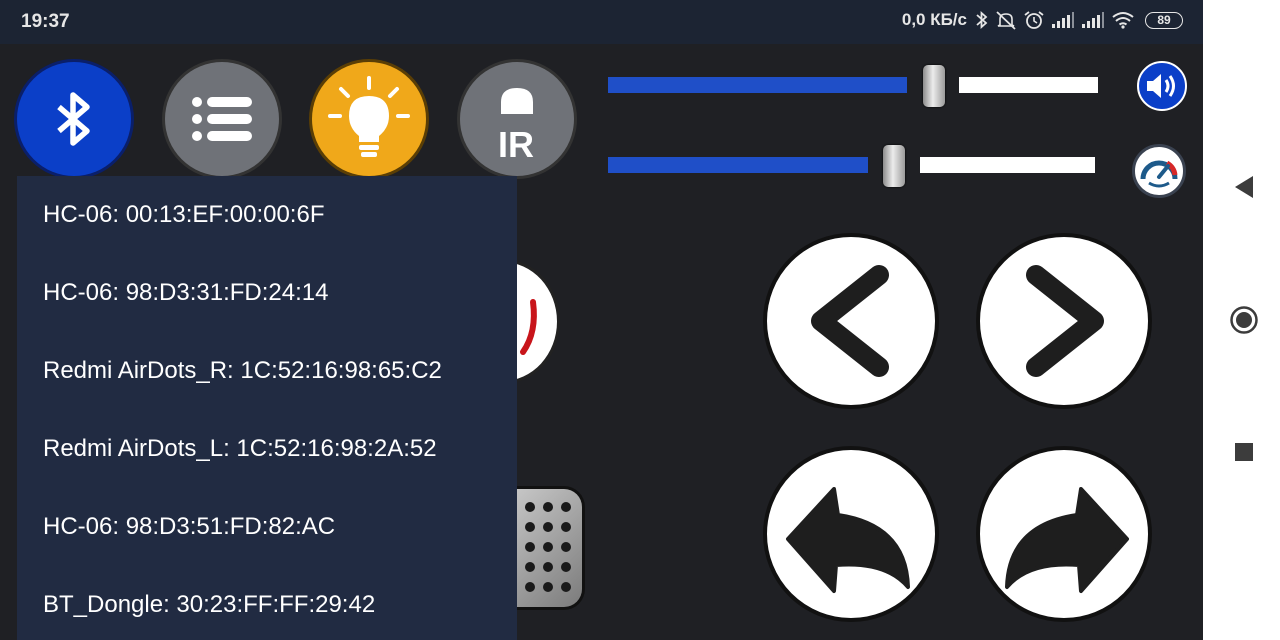 The width and height of the screenshot is (1280, 640). Describe the element at coordinates (516, 144) in the screenshot. I see `ir-label: IR` at that location.